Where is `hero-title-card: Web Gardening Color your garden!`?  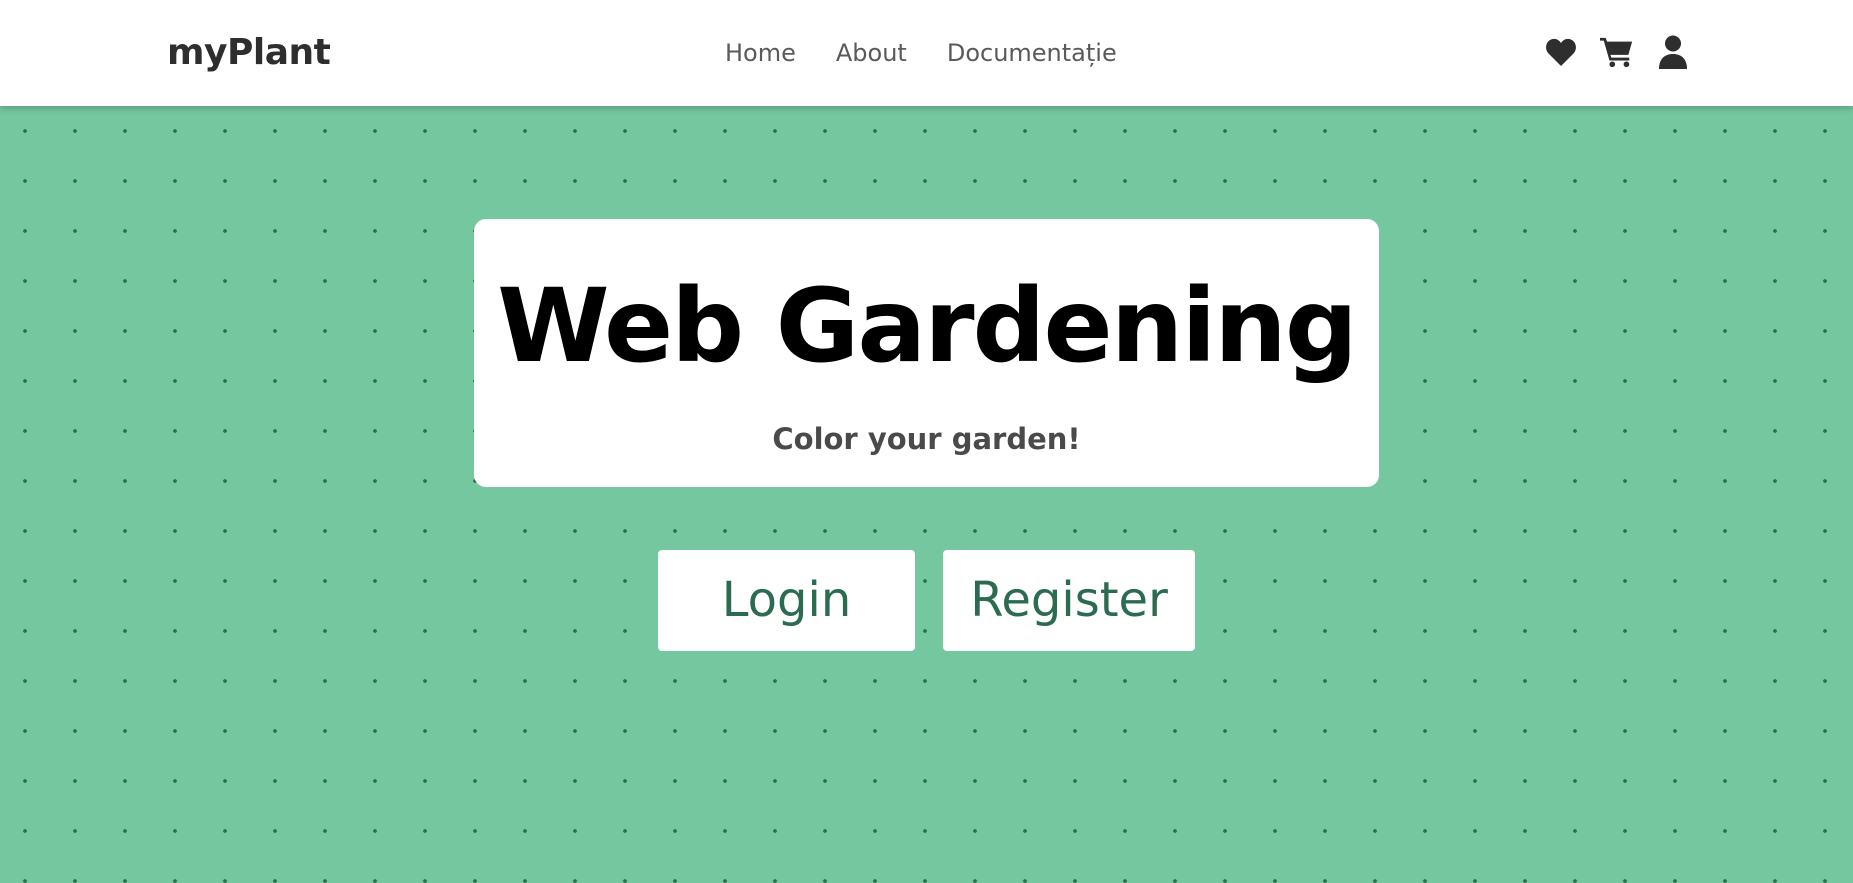
hero-title-card: Web Gardening Color your garden! is located at coordinates (926, 353).